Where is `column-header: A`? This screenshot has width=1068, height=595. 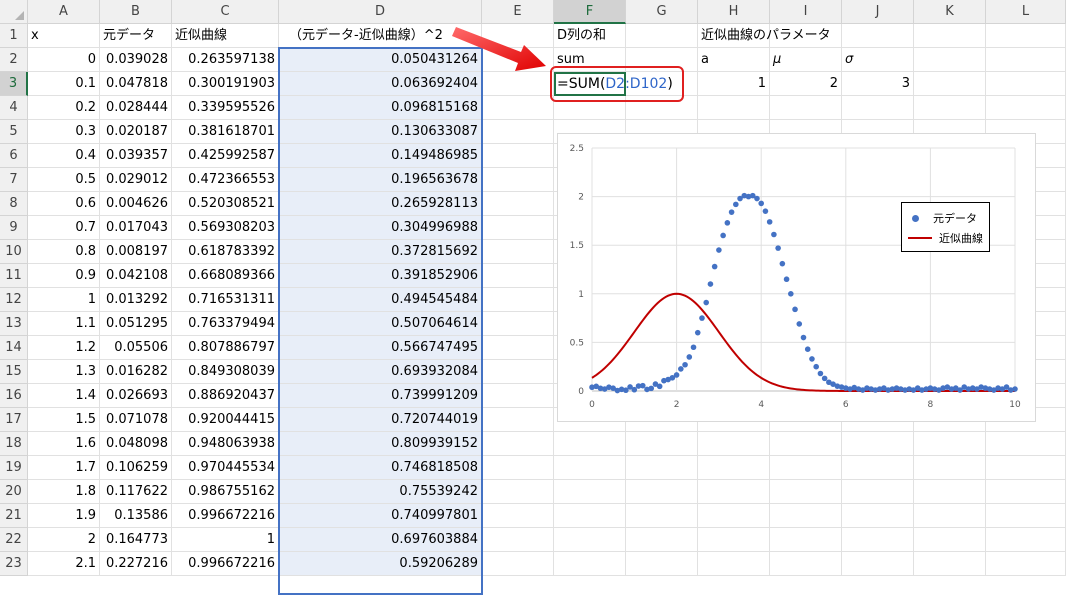 column-header: A is located at coordinates (64, 12).